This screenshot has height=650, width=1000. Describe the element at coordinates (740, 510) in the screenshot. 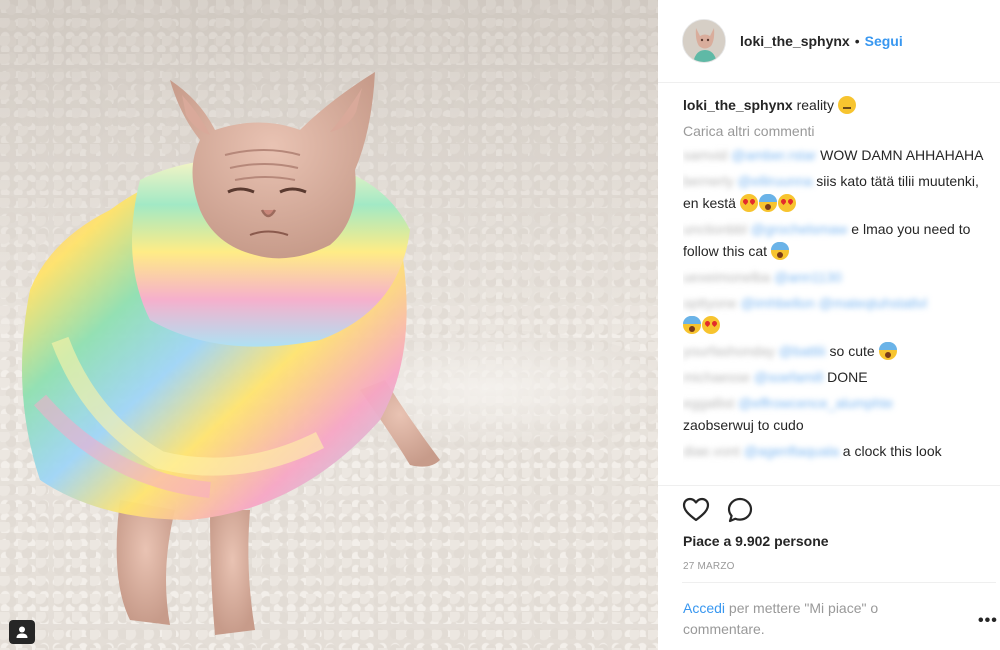

I see `comment-bubble-icon` at that location.